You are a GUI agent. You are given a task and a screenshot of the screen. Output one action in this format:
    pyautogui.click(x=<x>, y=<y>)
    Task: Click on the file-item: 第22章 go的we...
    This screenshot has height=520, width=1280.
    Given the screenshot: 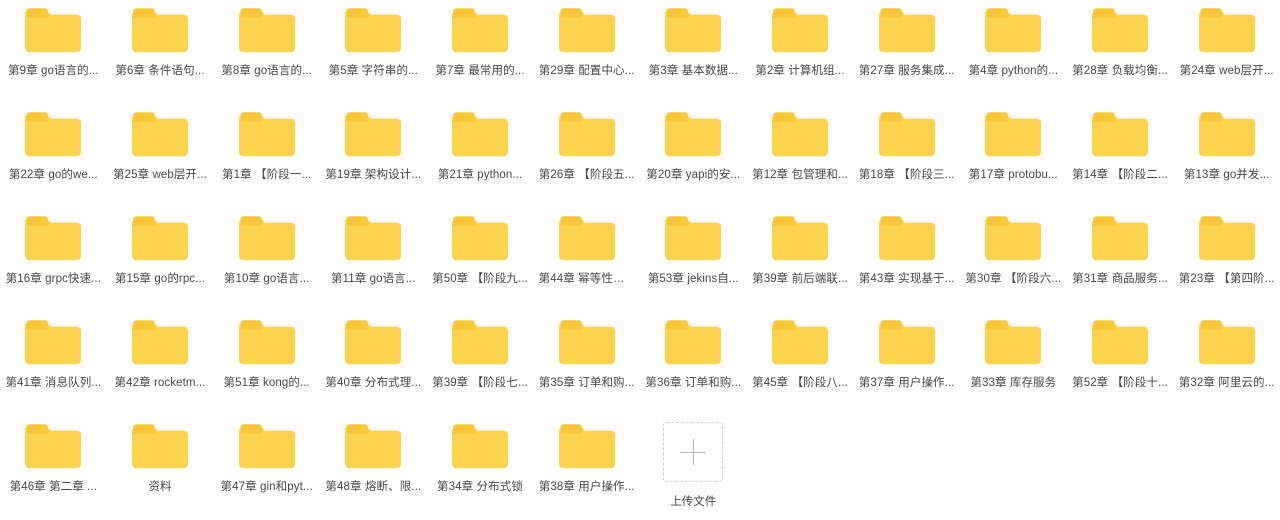 What is the action you would take?
    pyautogui.click(x=53, y=156)
    